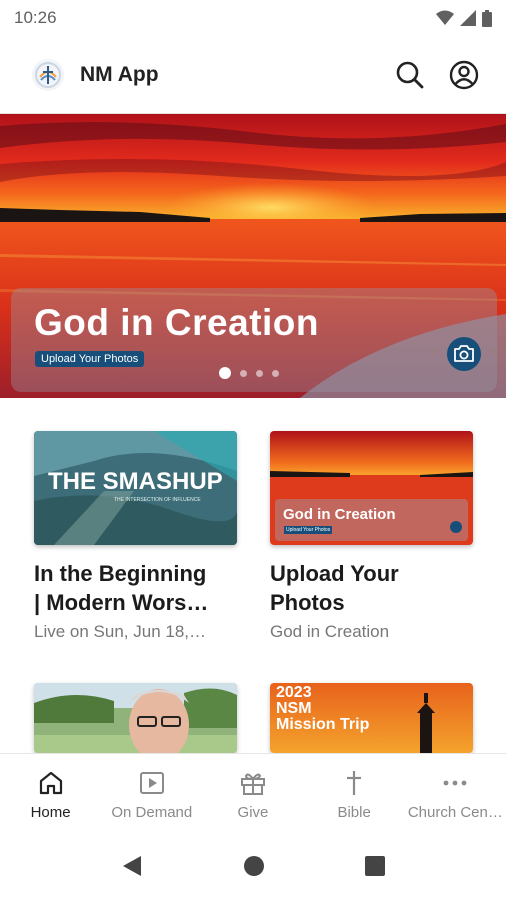 Image resolution: width=506 pixels, height=900 pixels. What do you see at coordinates (294, 692) in the screenshot?
I see `card-thumb-line: 2023` at bounding box center [294, 692].